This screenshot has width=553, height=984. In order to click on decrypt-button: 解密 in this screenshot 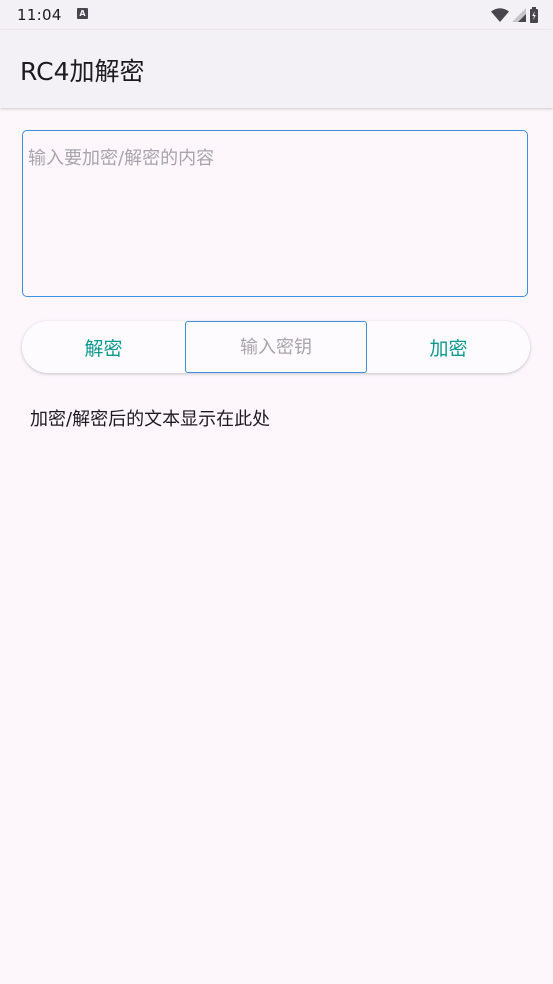, I will do `click(103, 347)`.